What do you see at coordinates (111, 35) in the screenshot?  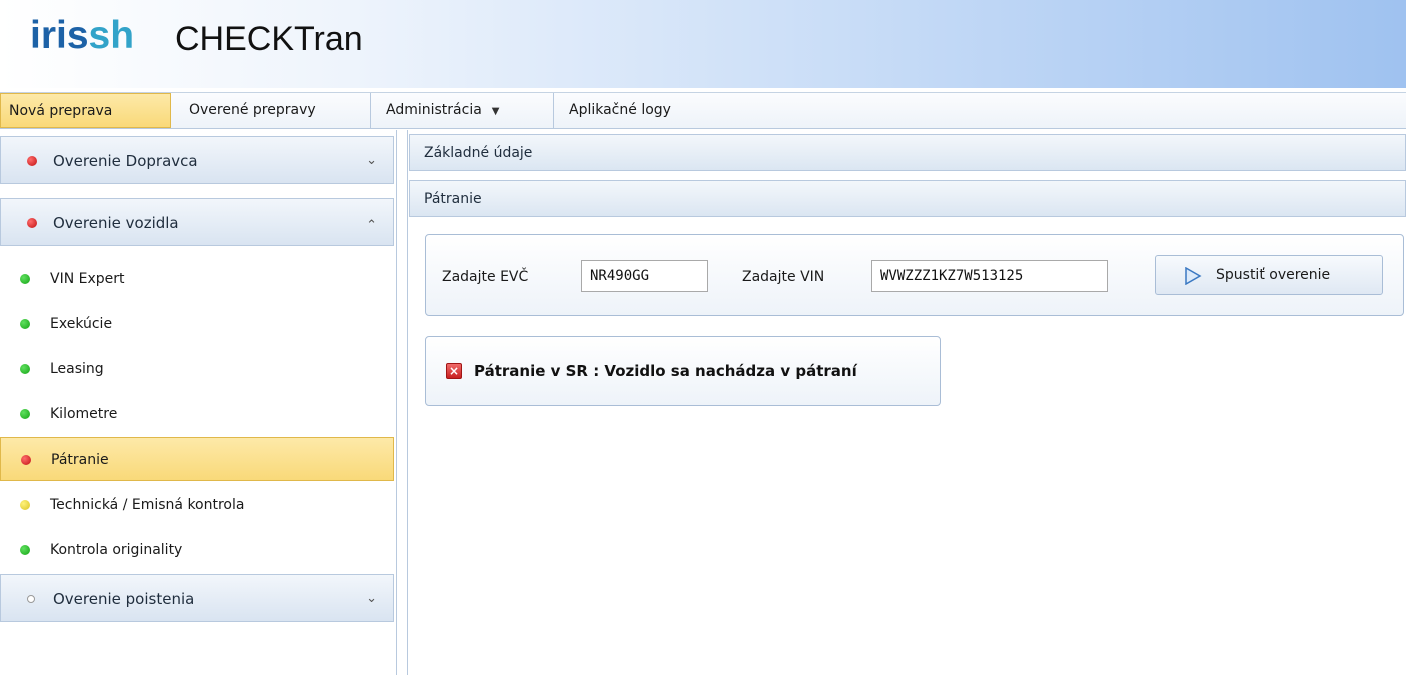 I see `logo-part2: sh` at bounding box center [111, 35].